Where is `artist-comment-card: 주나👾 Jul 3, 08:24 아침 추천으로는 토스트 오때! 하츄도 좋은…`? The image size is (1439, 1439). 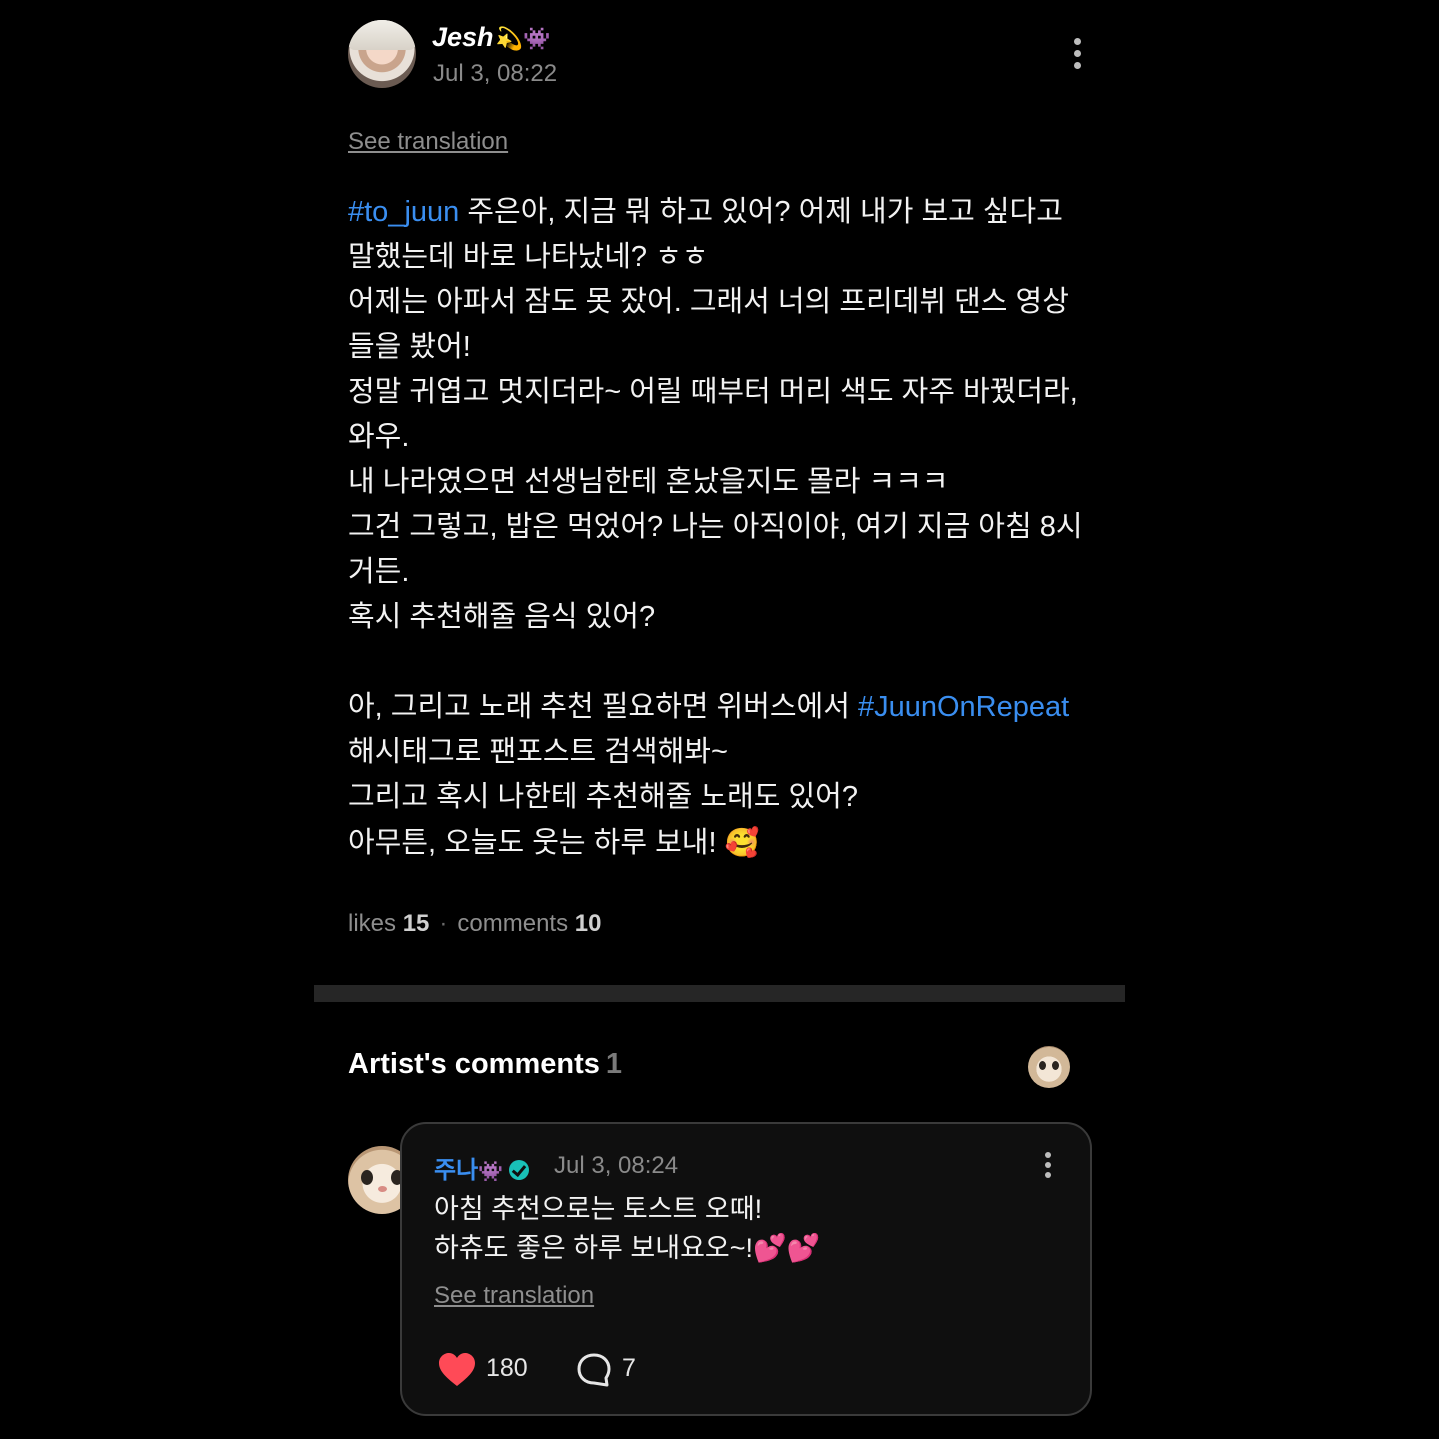
artist-comment-card: 주나👾 Jul 3, 08:24 아침 추천으로는 토스트 오때! 하츄도 좋은… is located at coordinates (746, 1269).